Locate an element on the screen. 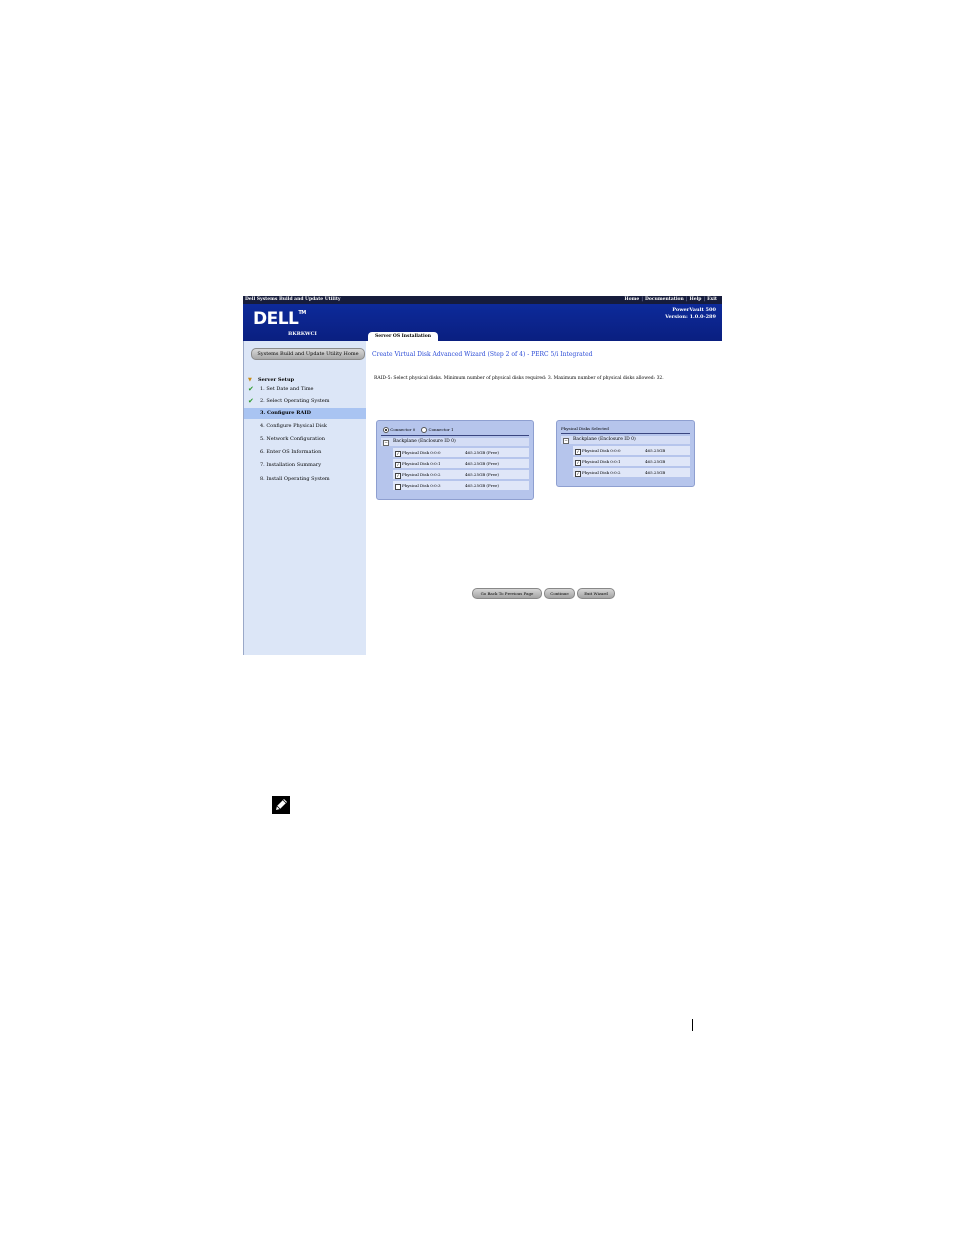  step-label: 6. Enter OS Information is located at coordinates (291, 452).